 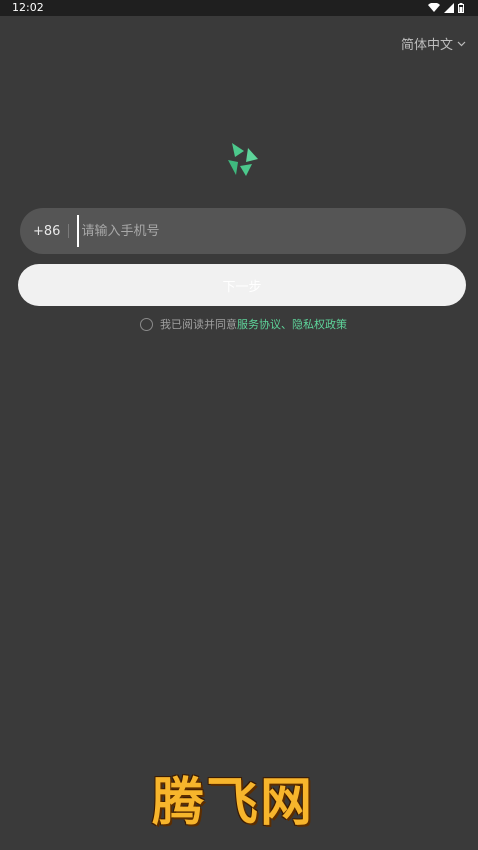 I want to click on country-code: +86, so click(x=46, y=231).